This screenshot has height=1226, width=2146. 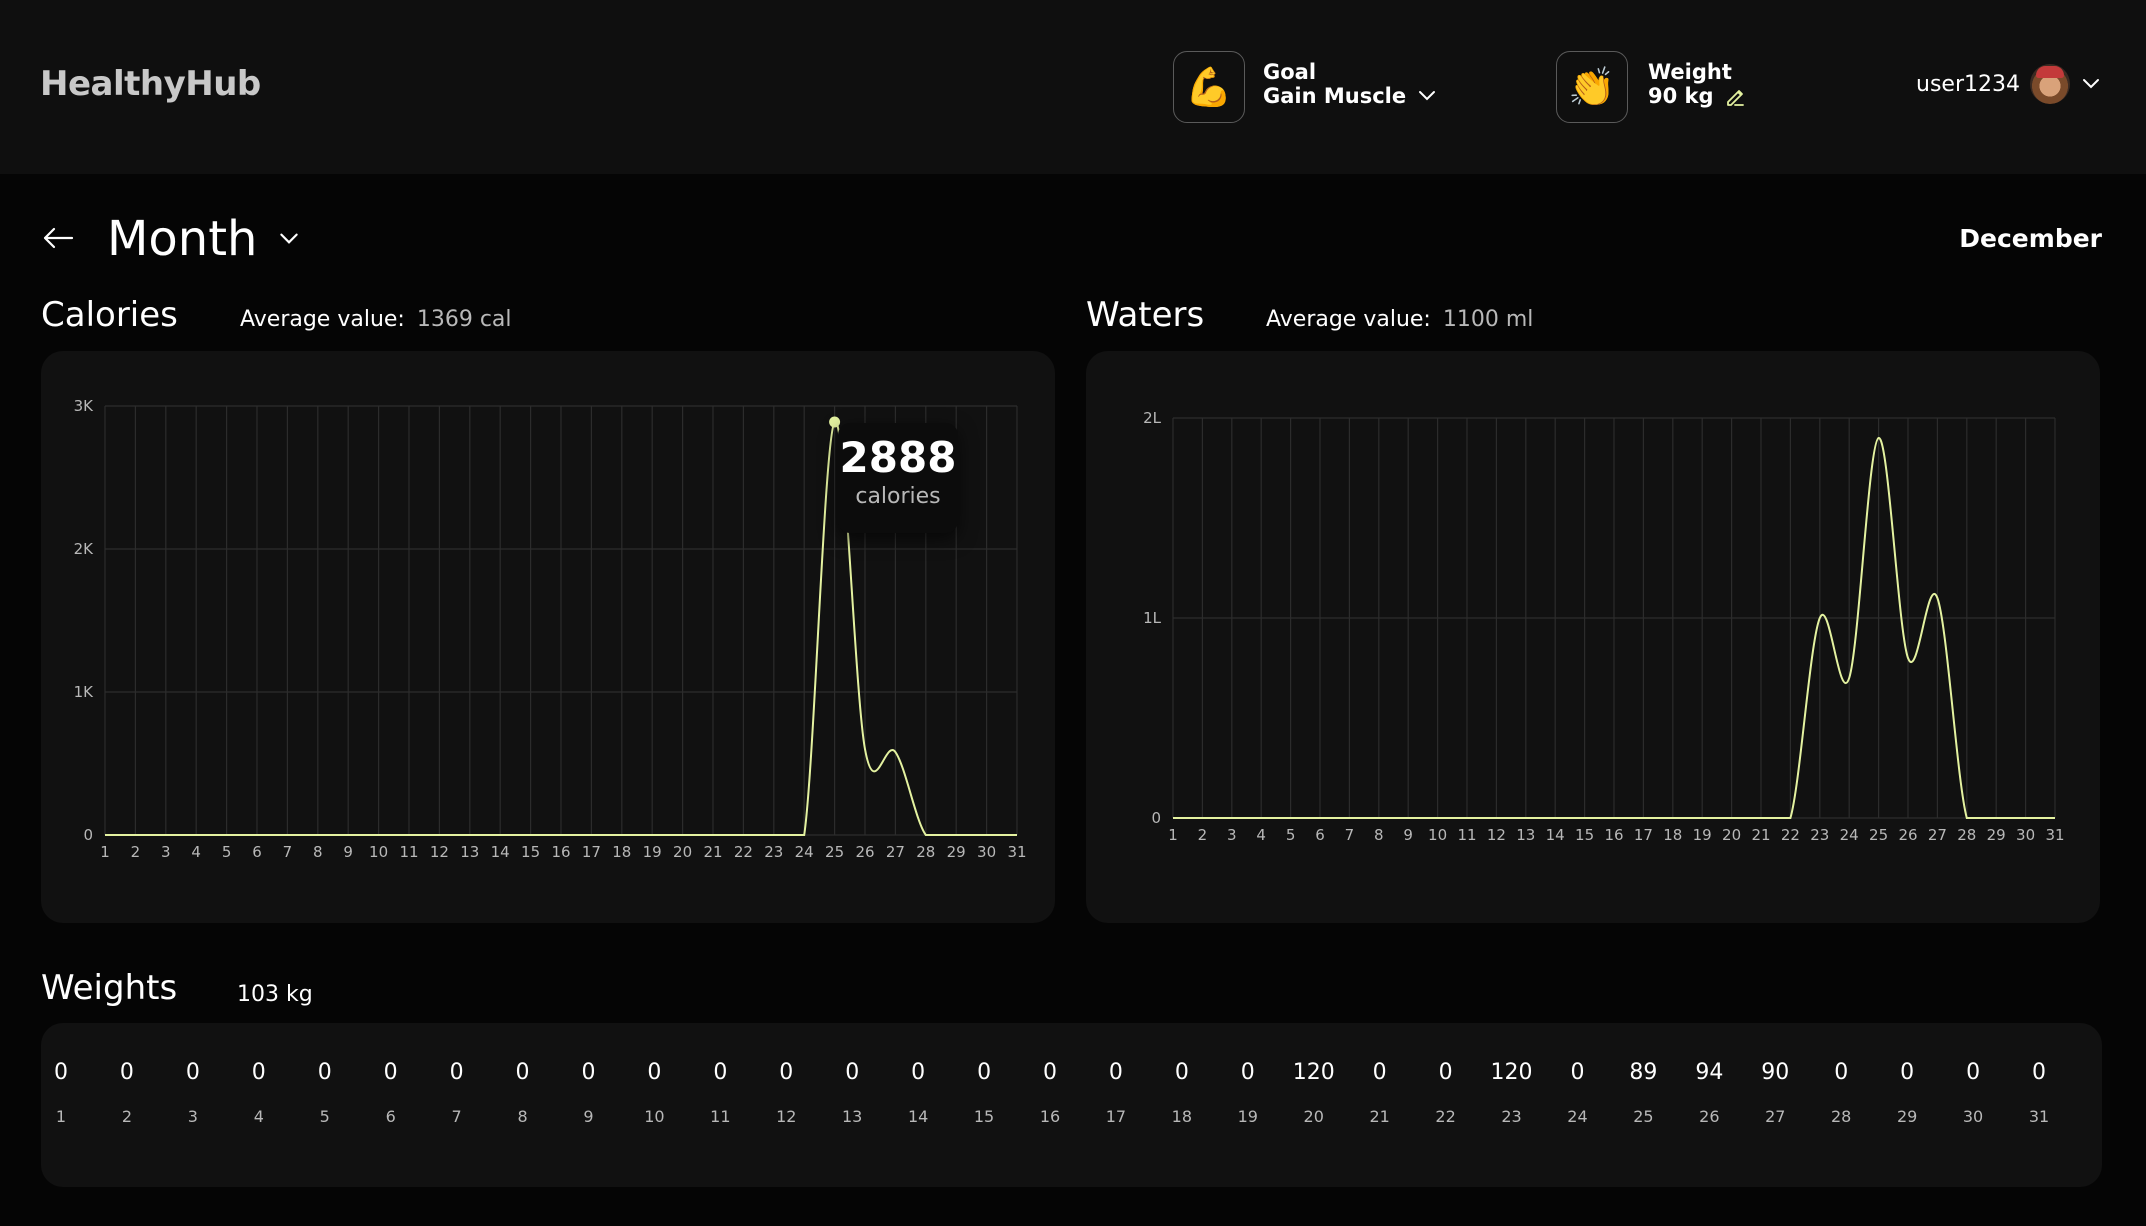 What do you see at coordinates (1973, 1116) in the screenshot?
I see `weight-day-label: 30` at bounding box center [1973, 1116].